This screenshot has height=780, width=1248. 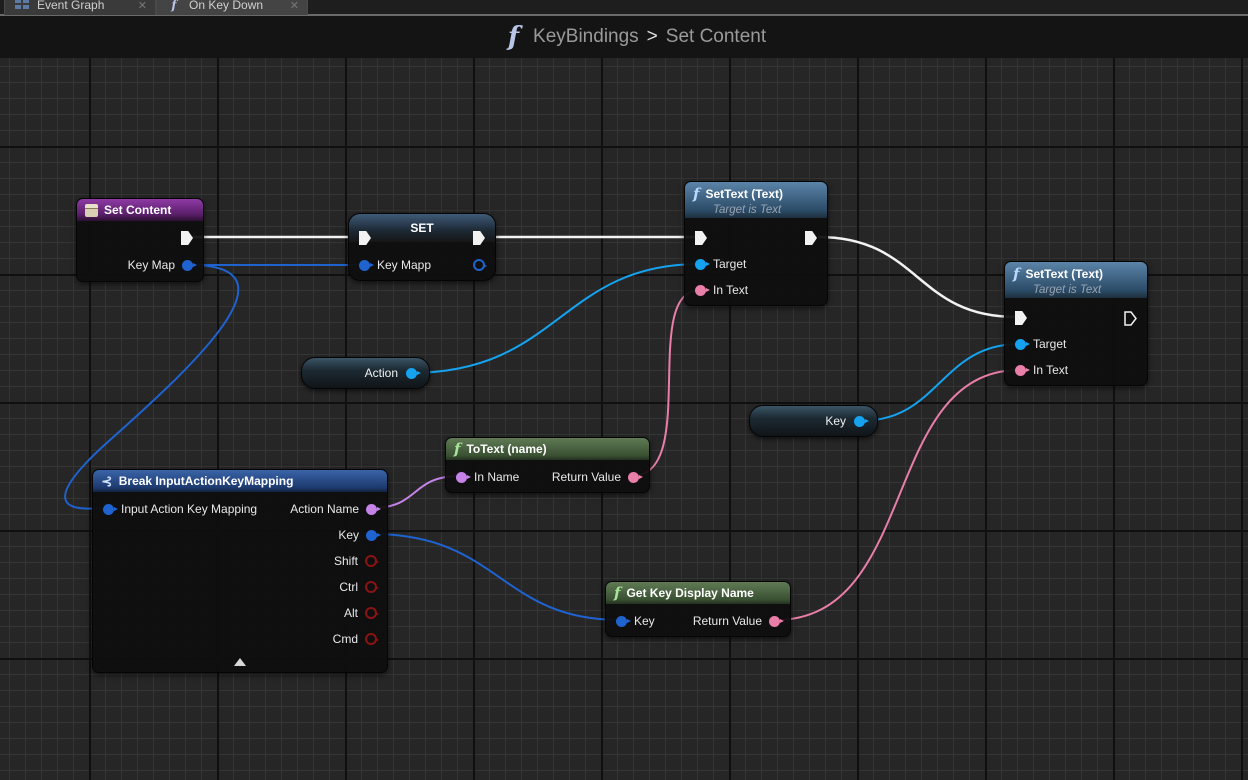 What do you see at coordinates (381, 373) in the screenshot?
I see `variable-label: Action` at bounding box center [381, 373].